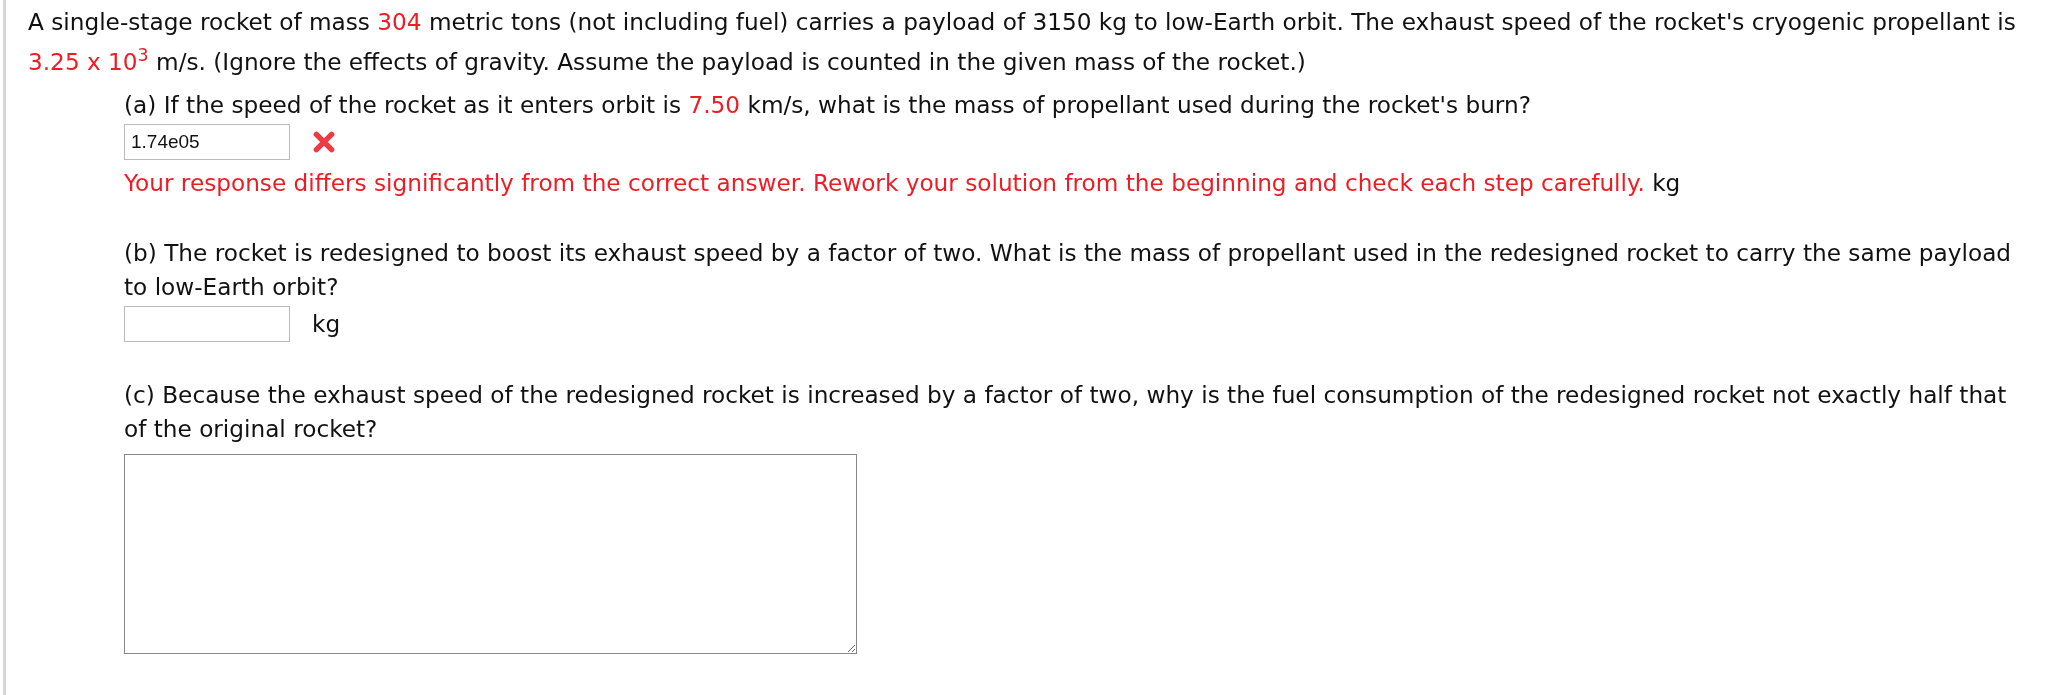 The image size is (2046, 695). Describe the element at coordinates (828, 105) in the screenshot. I see `question-text: (a) If the speed of the rocket as it enters orbit is 7.50 km/s, what is the mass of propellant used during the rocket's burn?` at that location.